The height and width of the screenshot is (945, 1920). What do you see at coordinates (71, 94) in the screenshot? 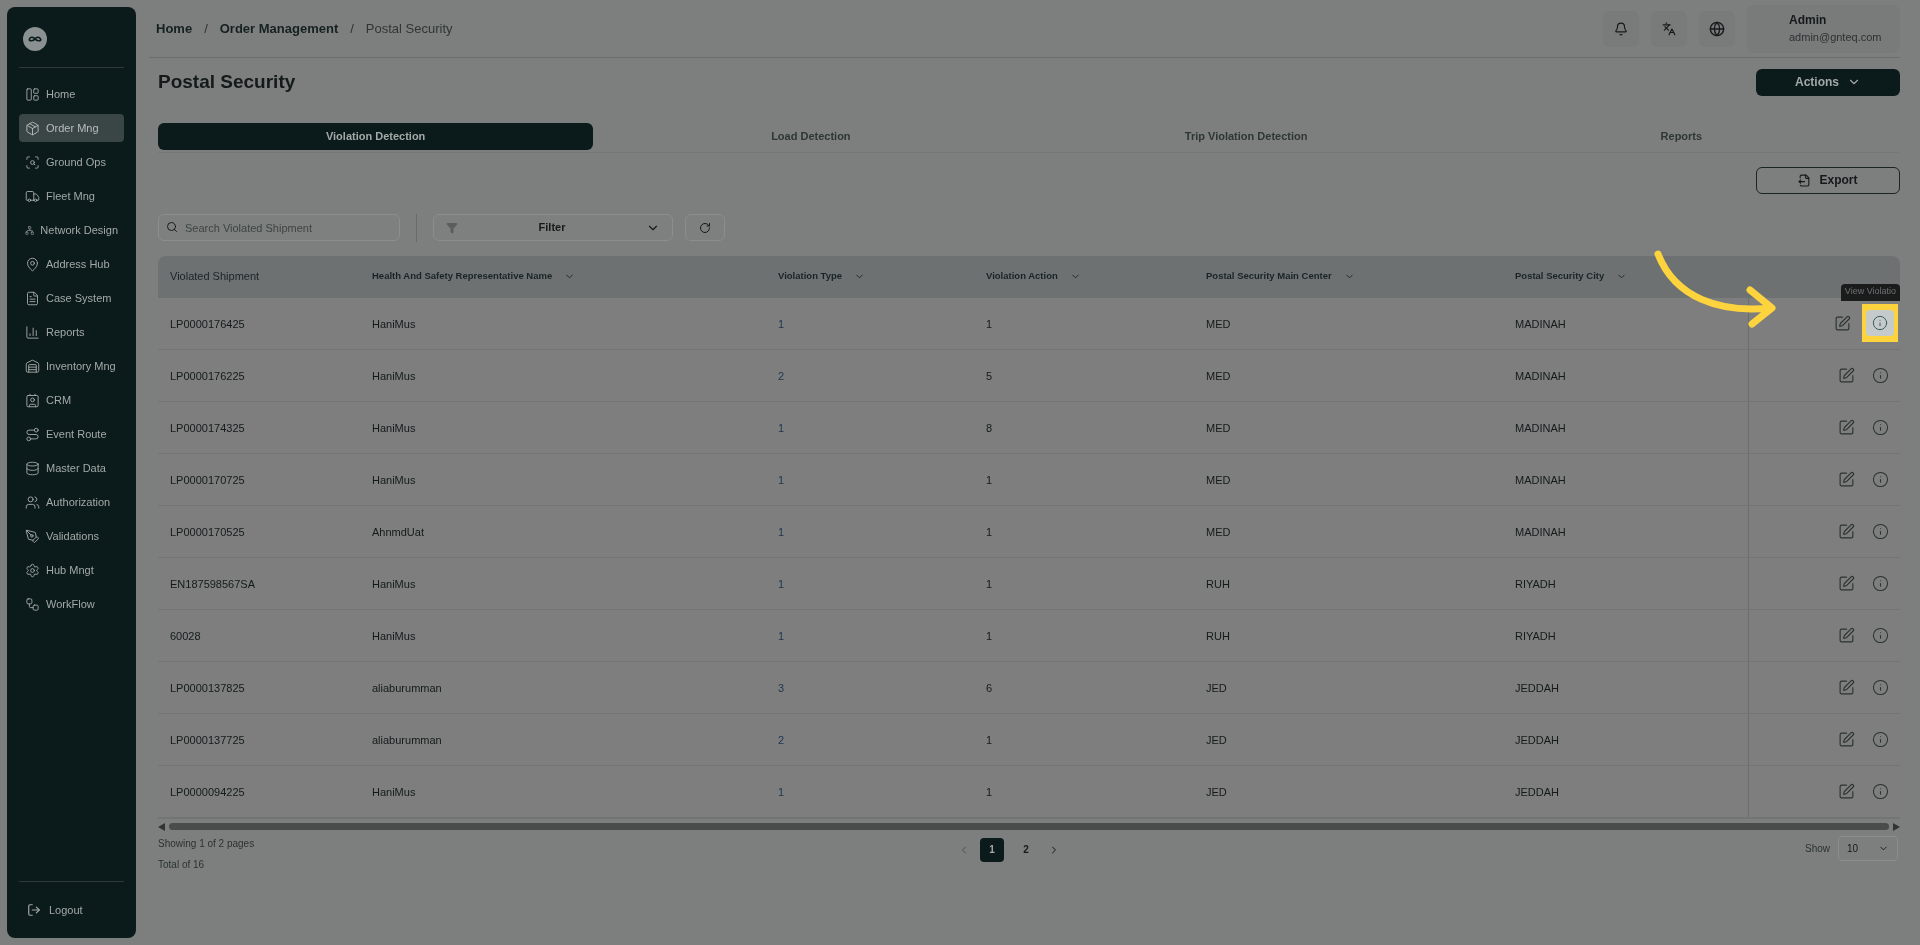
I see `sidebar-item: Home` at bounding box center [71, 94].